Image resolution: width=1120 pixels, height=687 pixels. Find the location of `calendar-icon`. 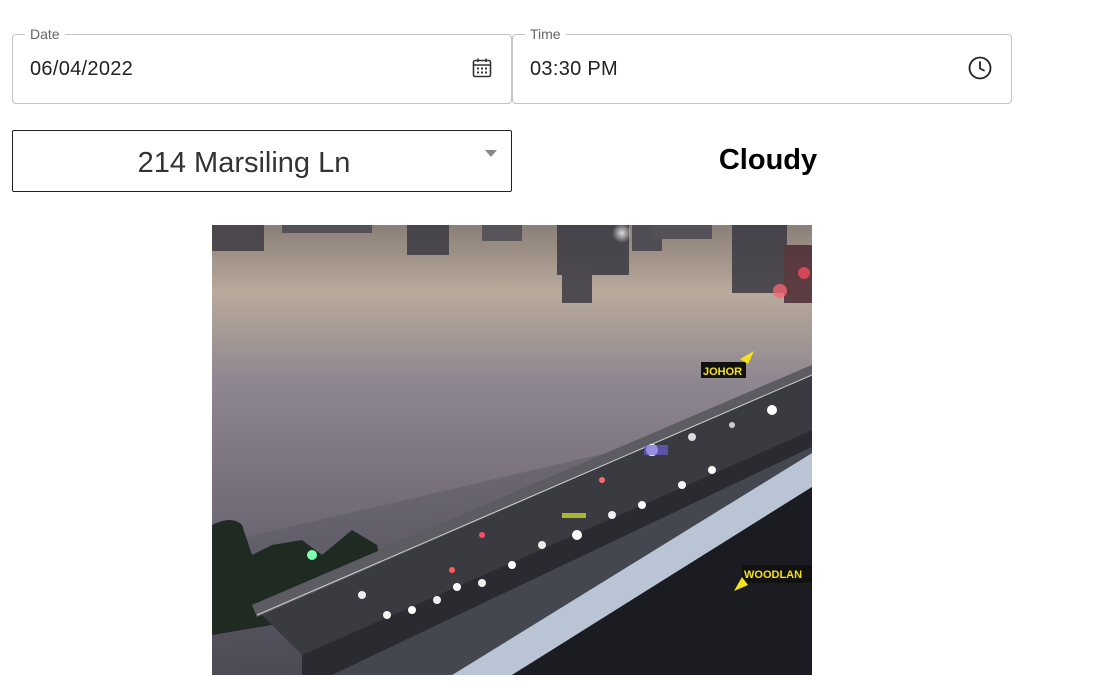

calendar-icon is located at coordinates (482, 68).